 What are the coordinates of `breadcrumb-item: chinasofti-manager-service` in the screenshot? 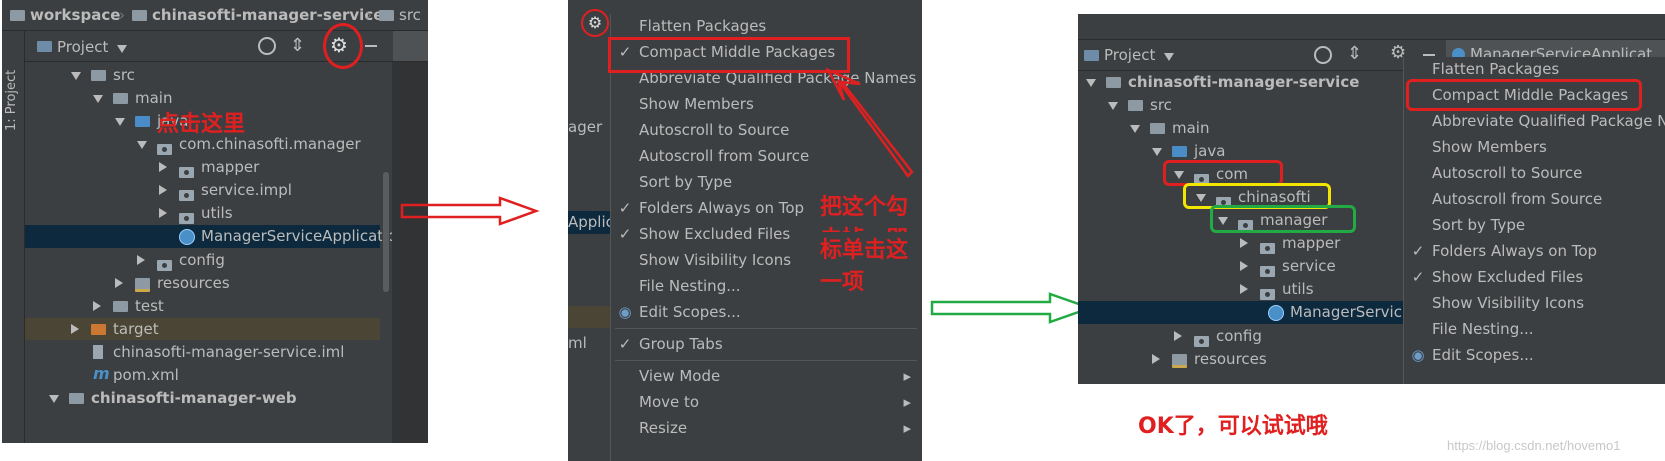 It's located at (267, 15).